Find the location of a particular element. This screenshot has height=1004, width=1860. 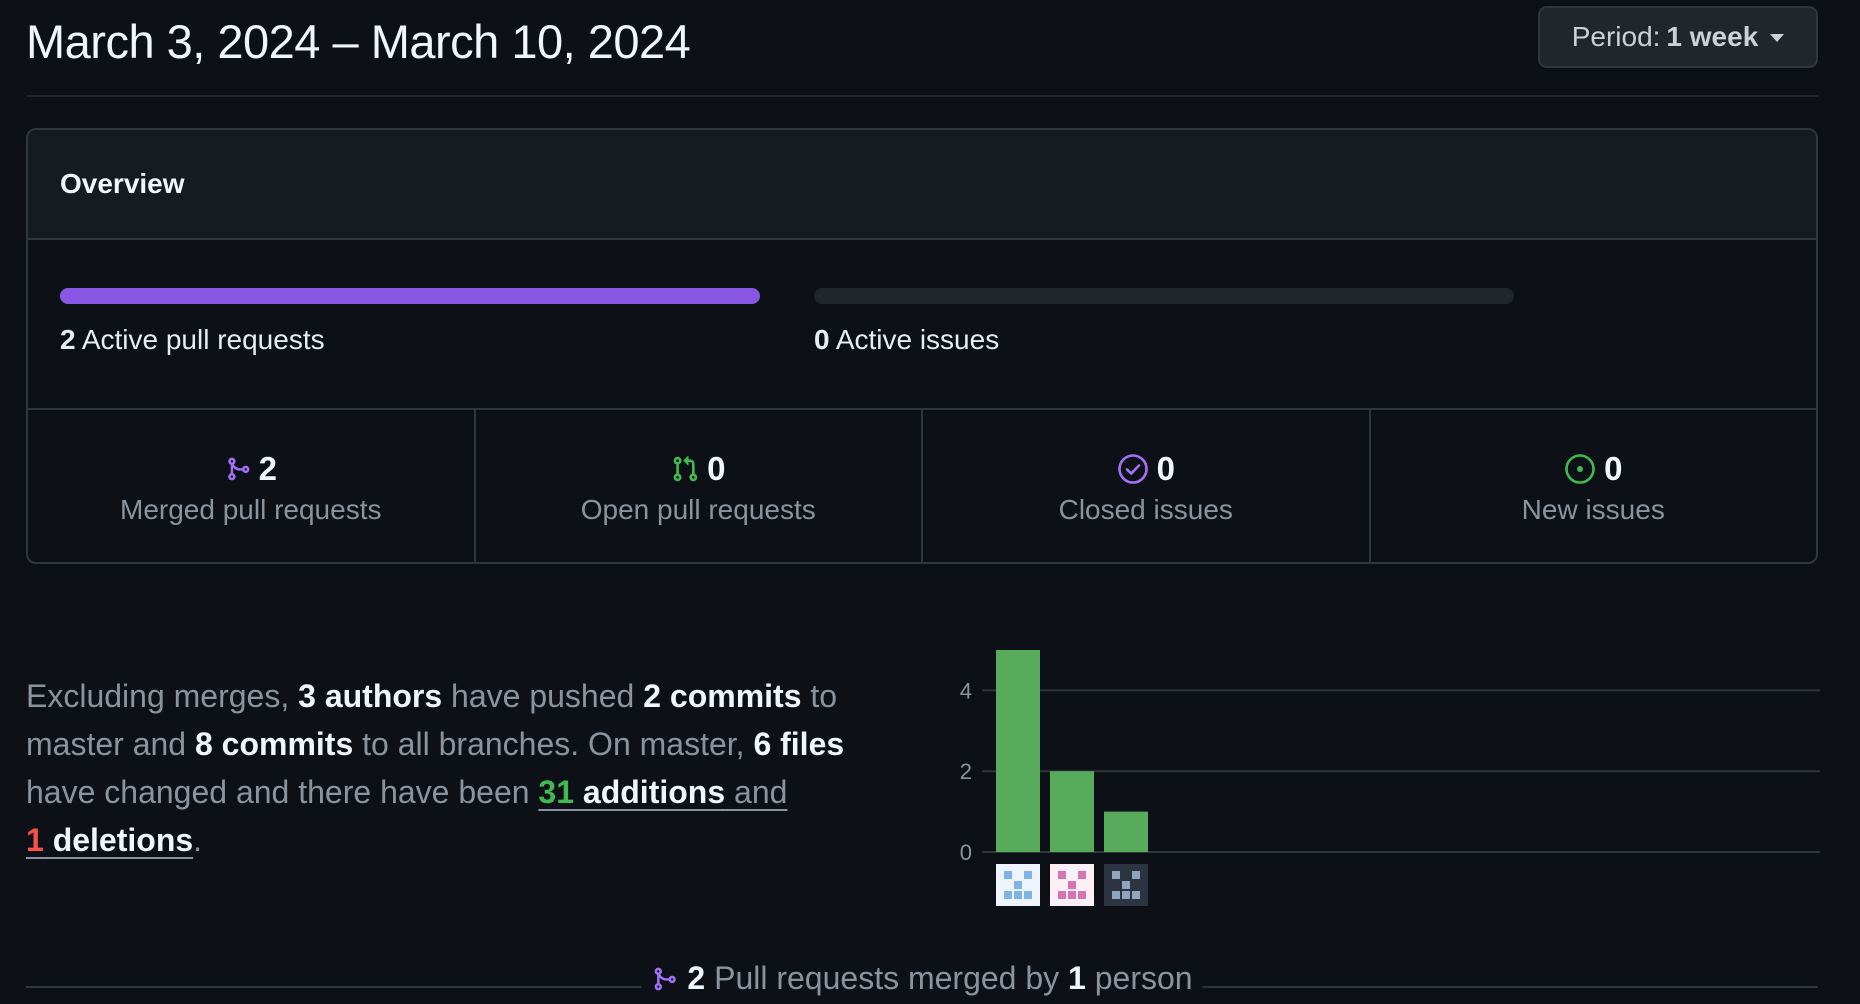

summary-text: to all branches. On master, is located at coordinates (553, 744).